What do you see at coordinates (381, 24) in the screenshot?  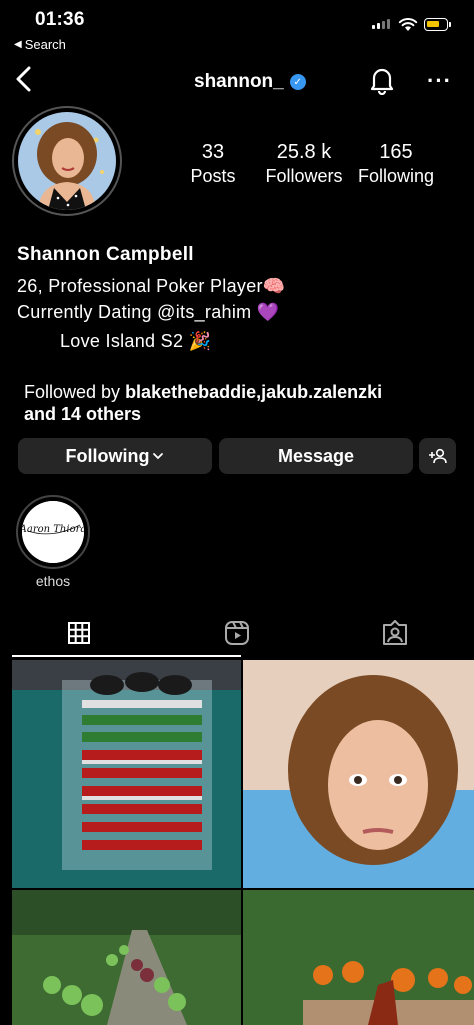 I see `cellular-signal-icon` at bounding box center [381, 24].